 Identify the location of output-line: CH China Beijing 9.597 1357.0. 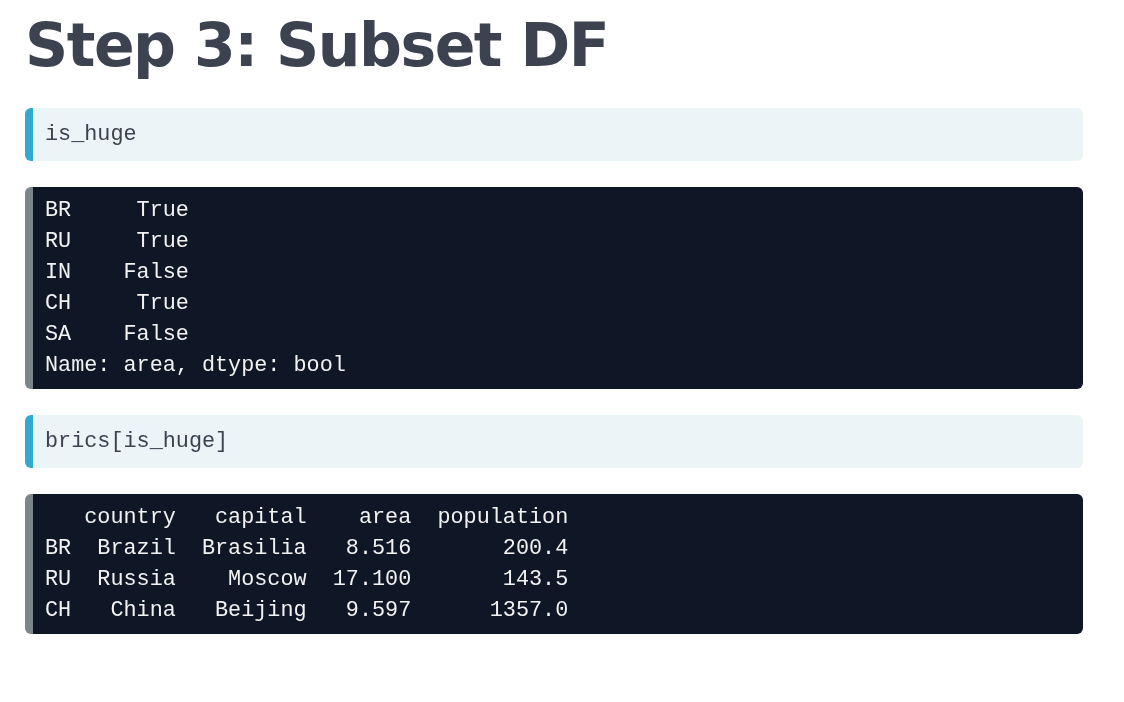
(307, 611).